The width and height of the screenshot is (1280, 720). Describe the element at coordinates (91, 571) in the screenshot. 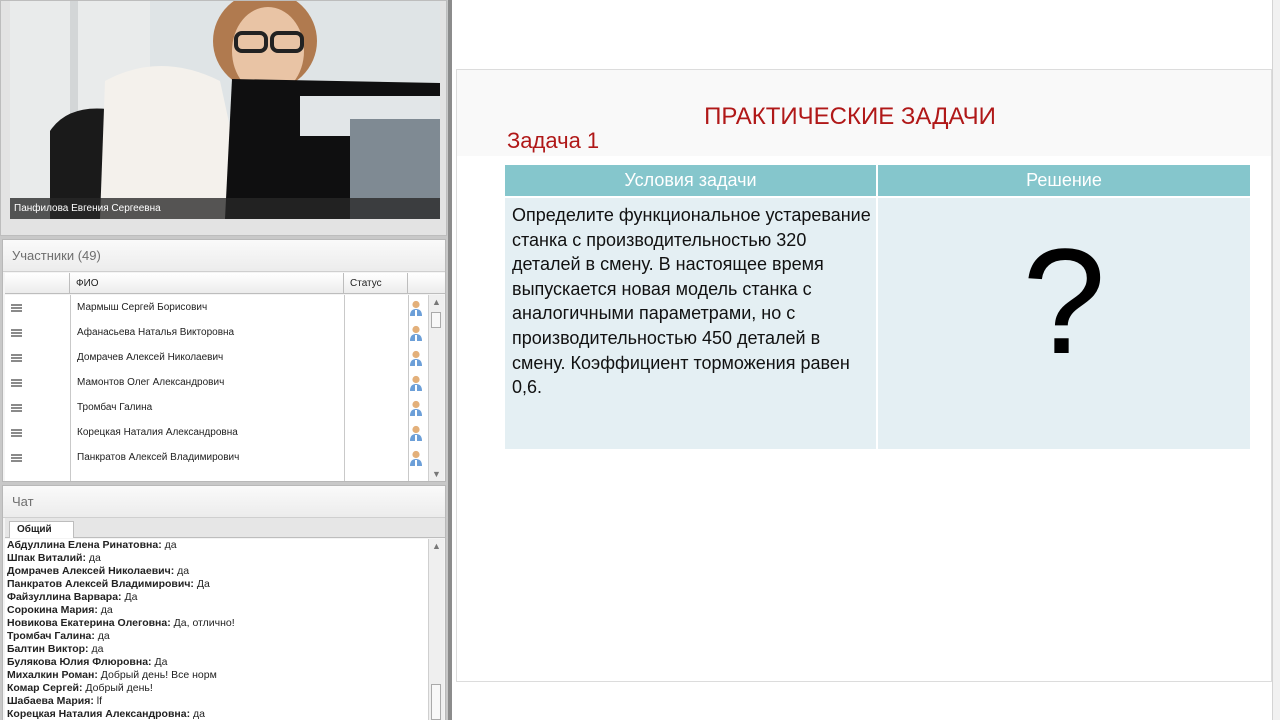

I see `message-author: Домрачев Алексей Николаевич:` at that location.